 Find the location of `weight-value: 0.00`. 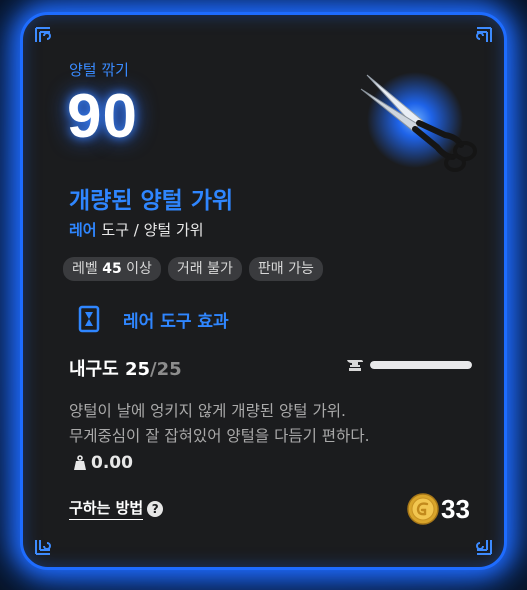

weight-value: 0.00 is located at coordinates (112, 463).